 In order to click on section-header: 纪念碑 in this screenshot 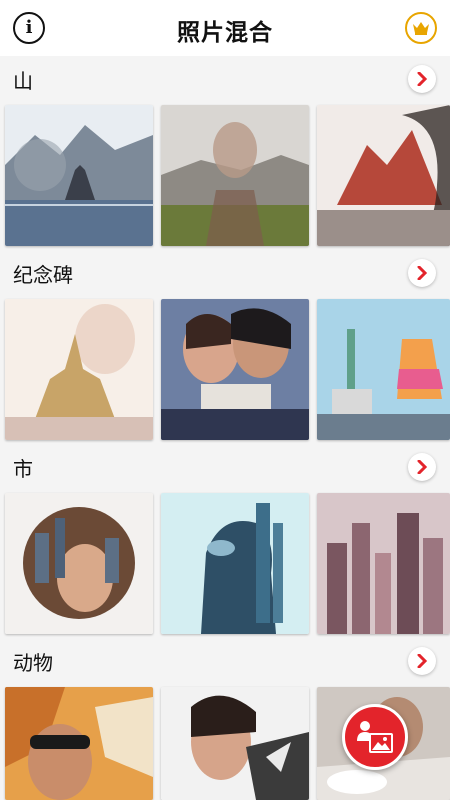, I will do `click(225, 273)`.